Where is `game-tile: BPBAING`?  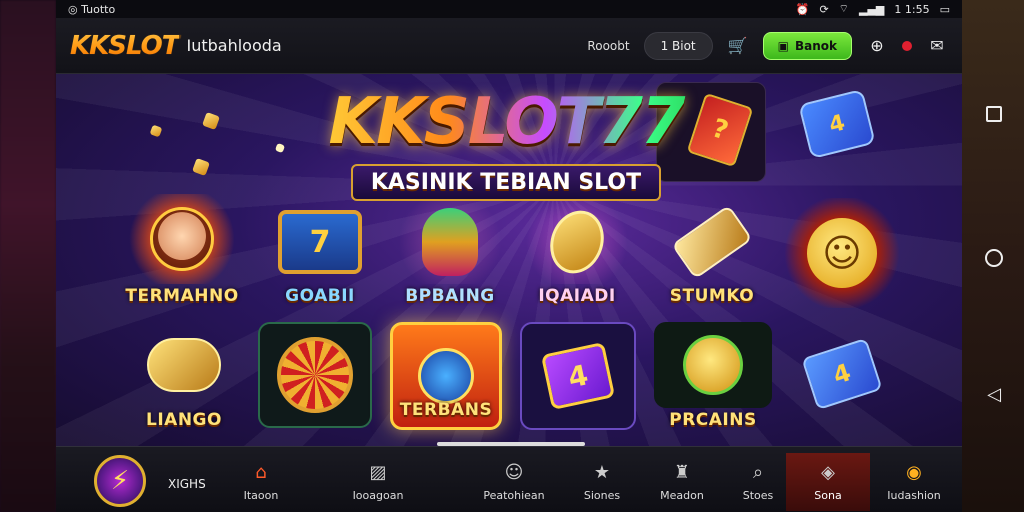 game-tile: BPBAING is located at coordinates (450, 253).